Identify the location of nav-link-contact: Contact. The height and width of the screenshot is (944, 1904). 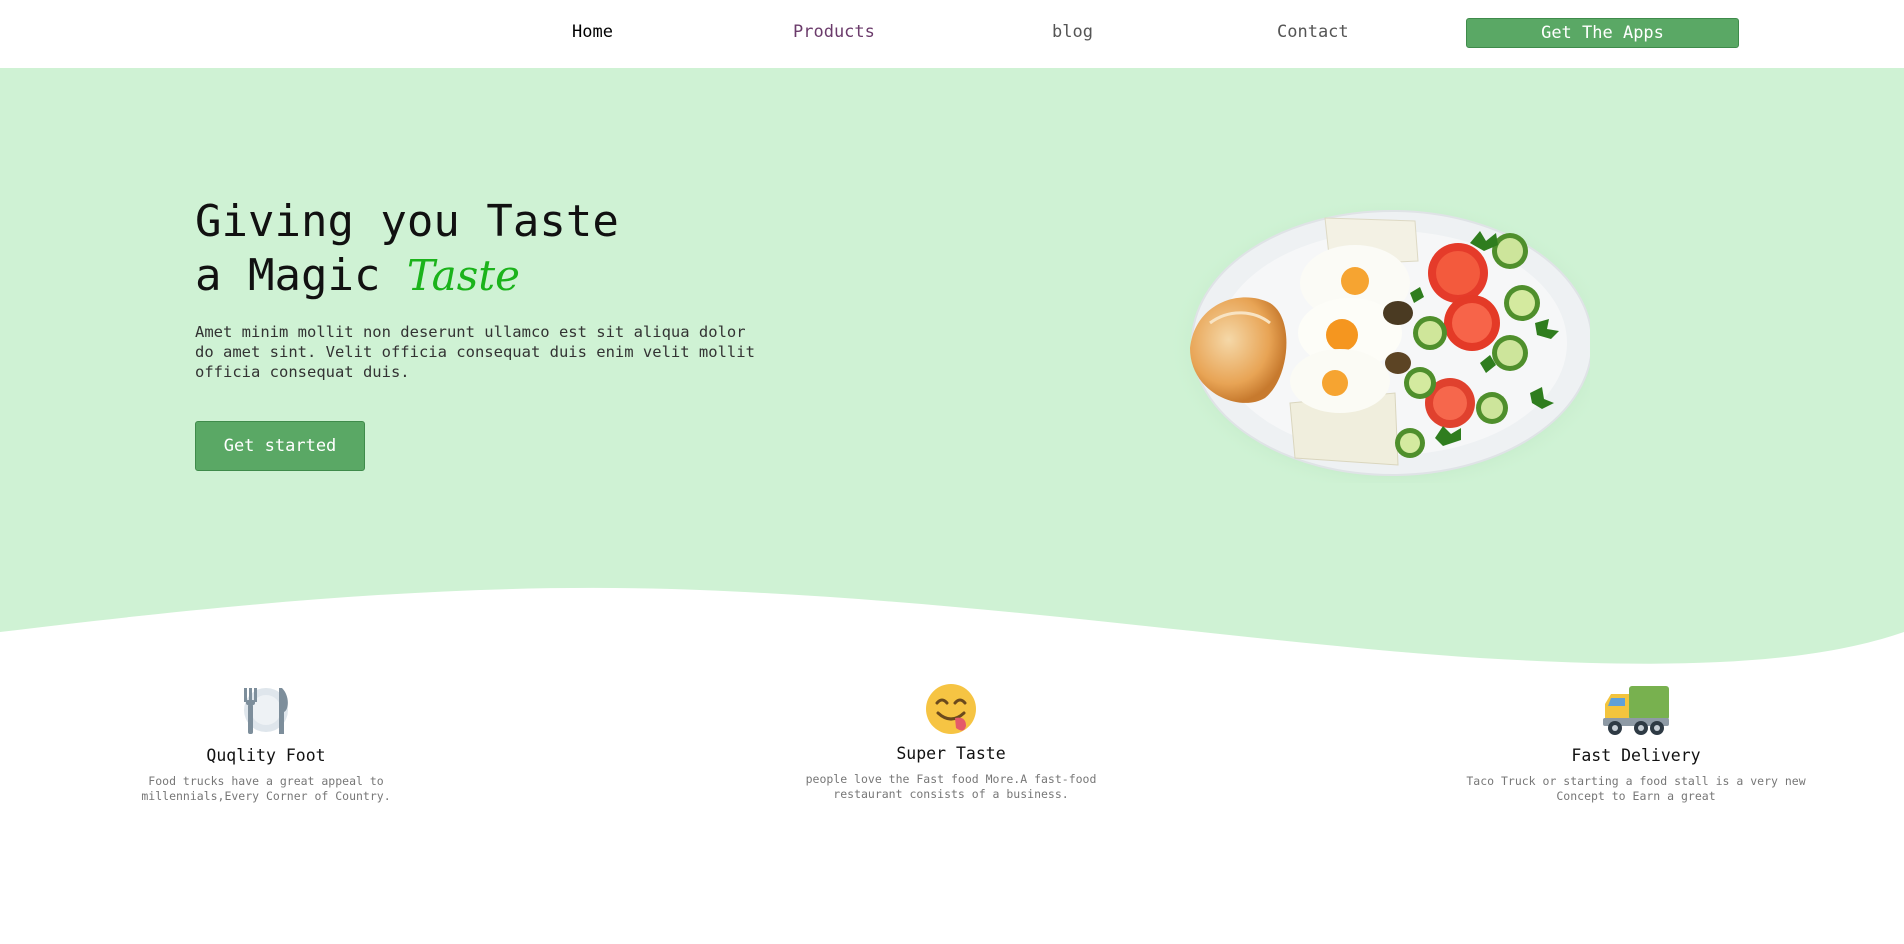
(1313, 32).